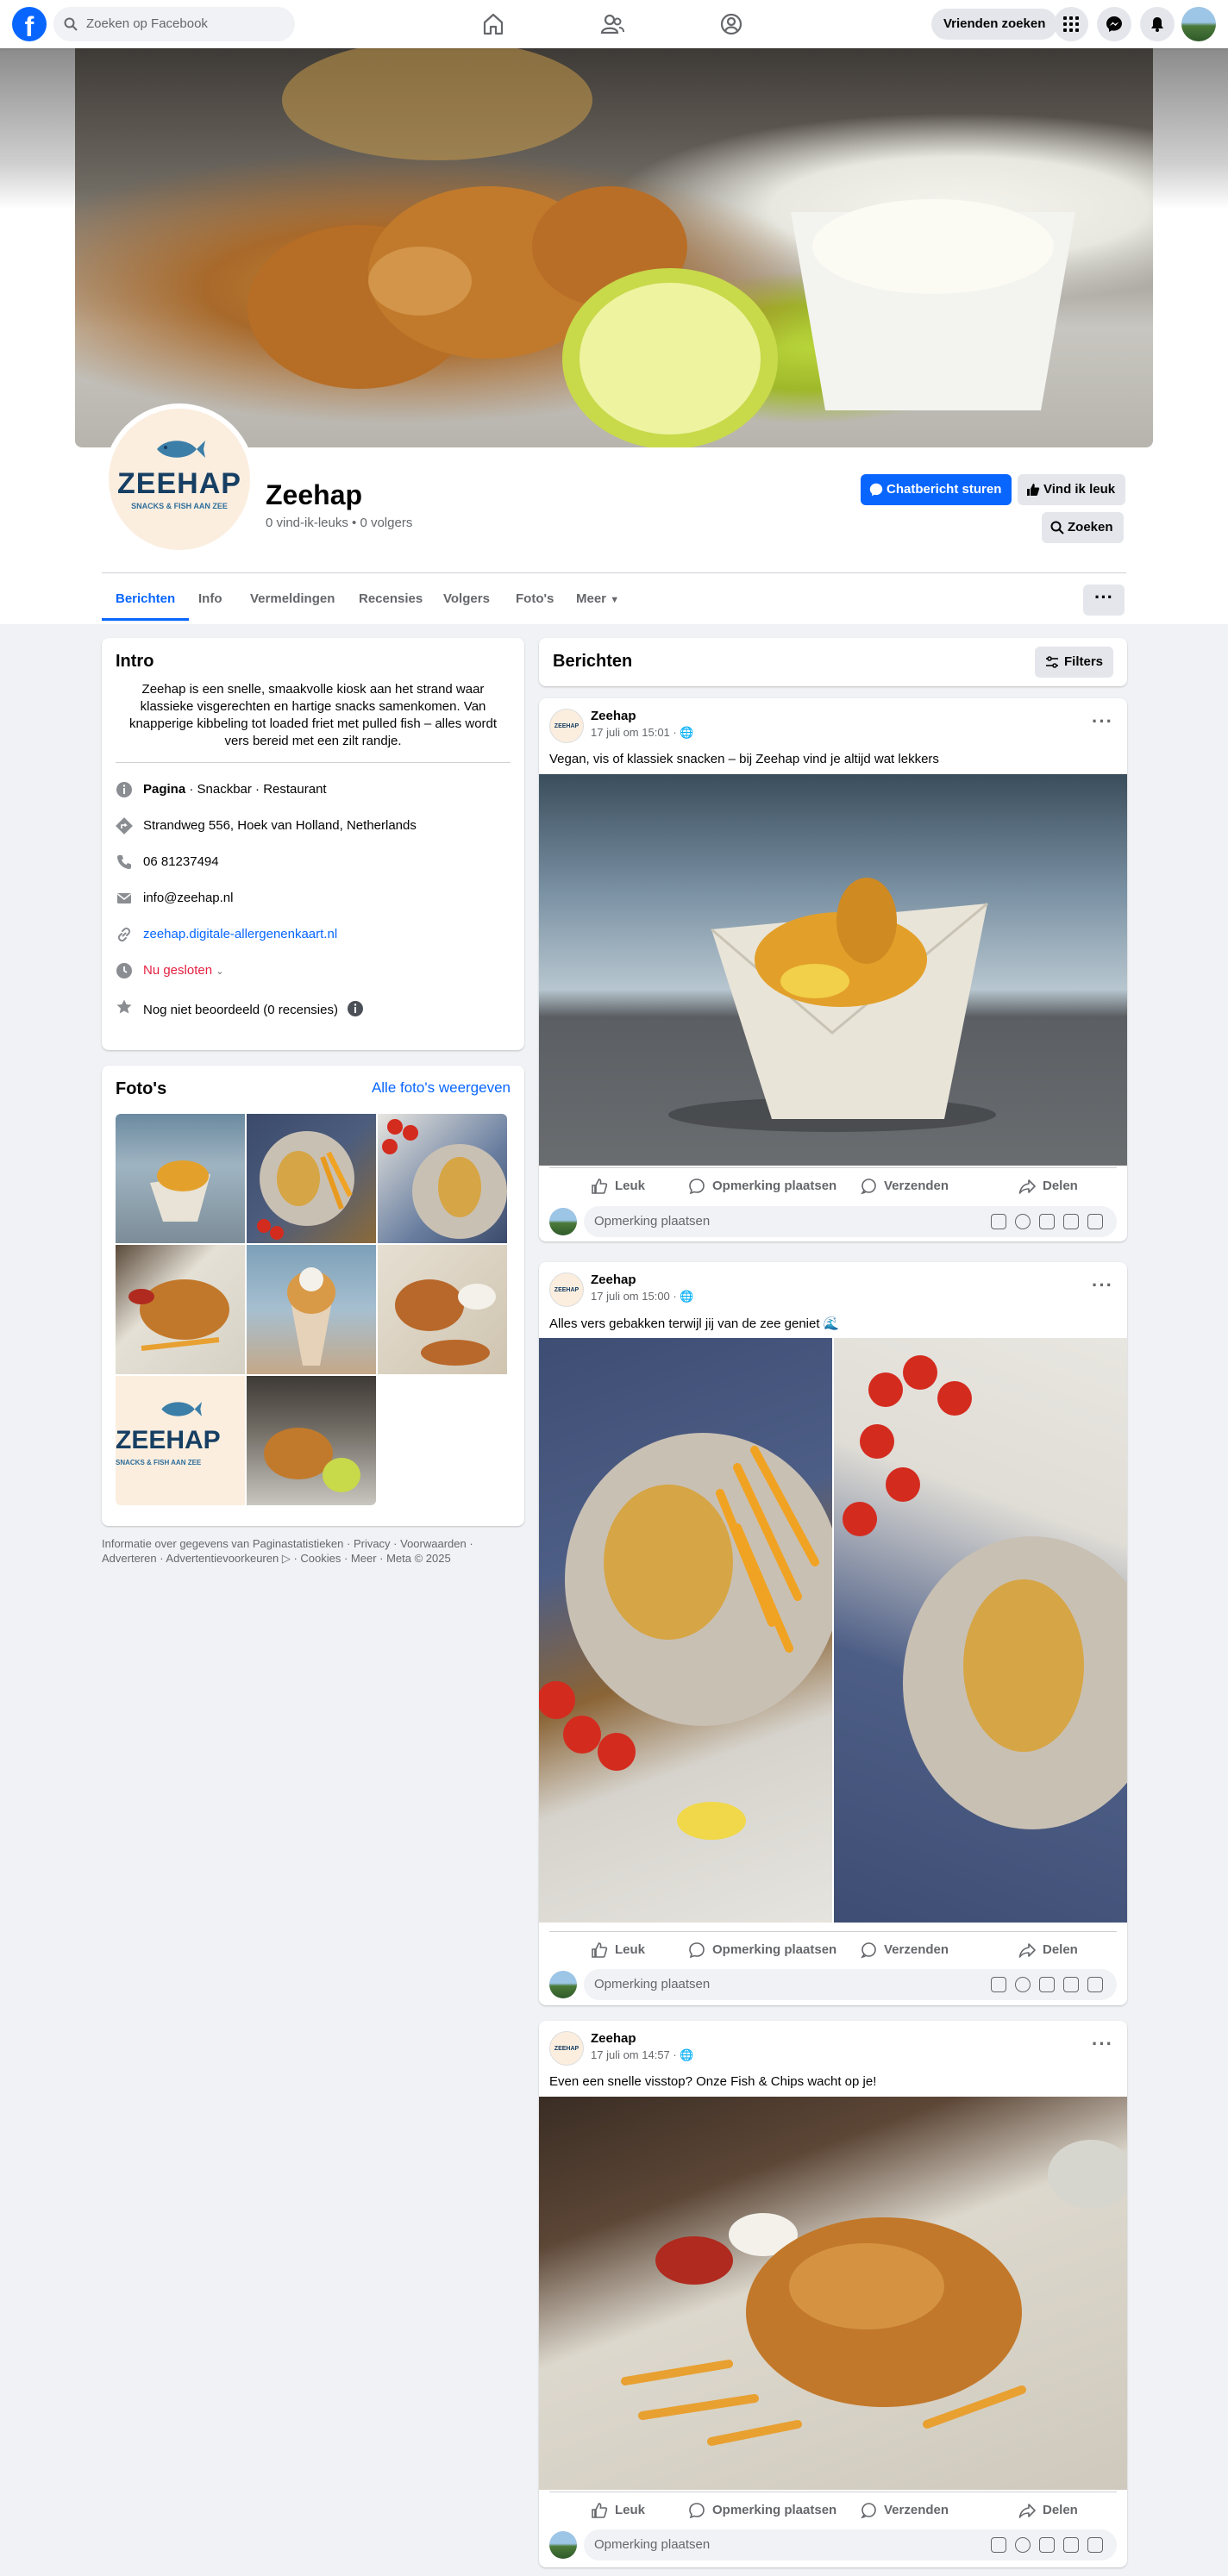 The width and height of the screenshot is (1228, 2576). I want to click on notifications-button, so click(1158, 24).